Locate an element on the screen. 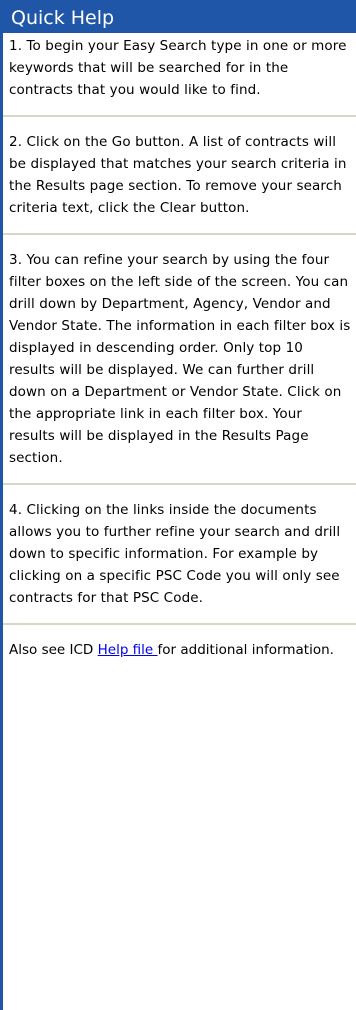 This screenshot has height=1010, width=356. footer-prefix: Also see ICD is located at coordinates (53, 650).